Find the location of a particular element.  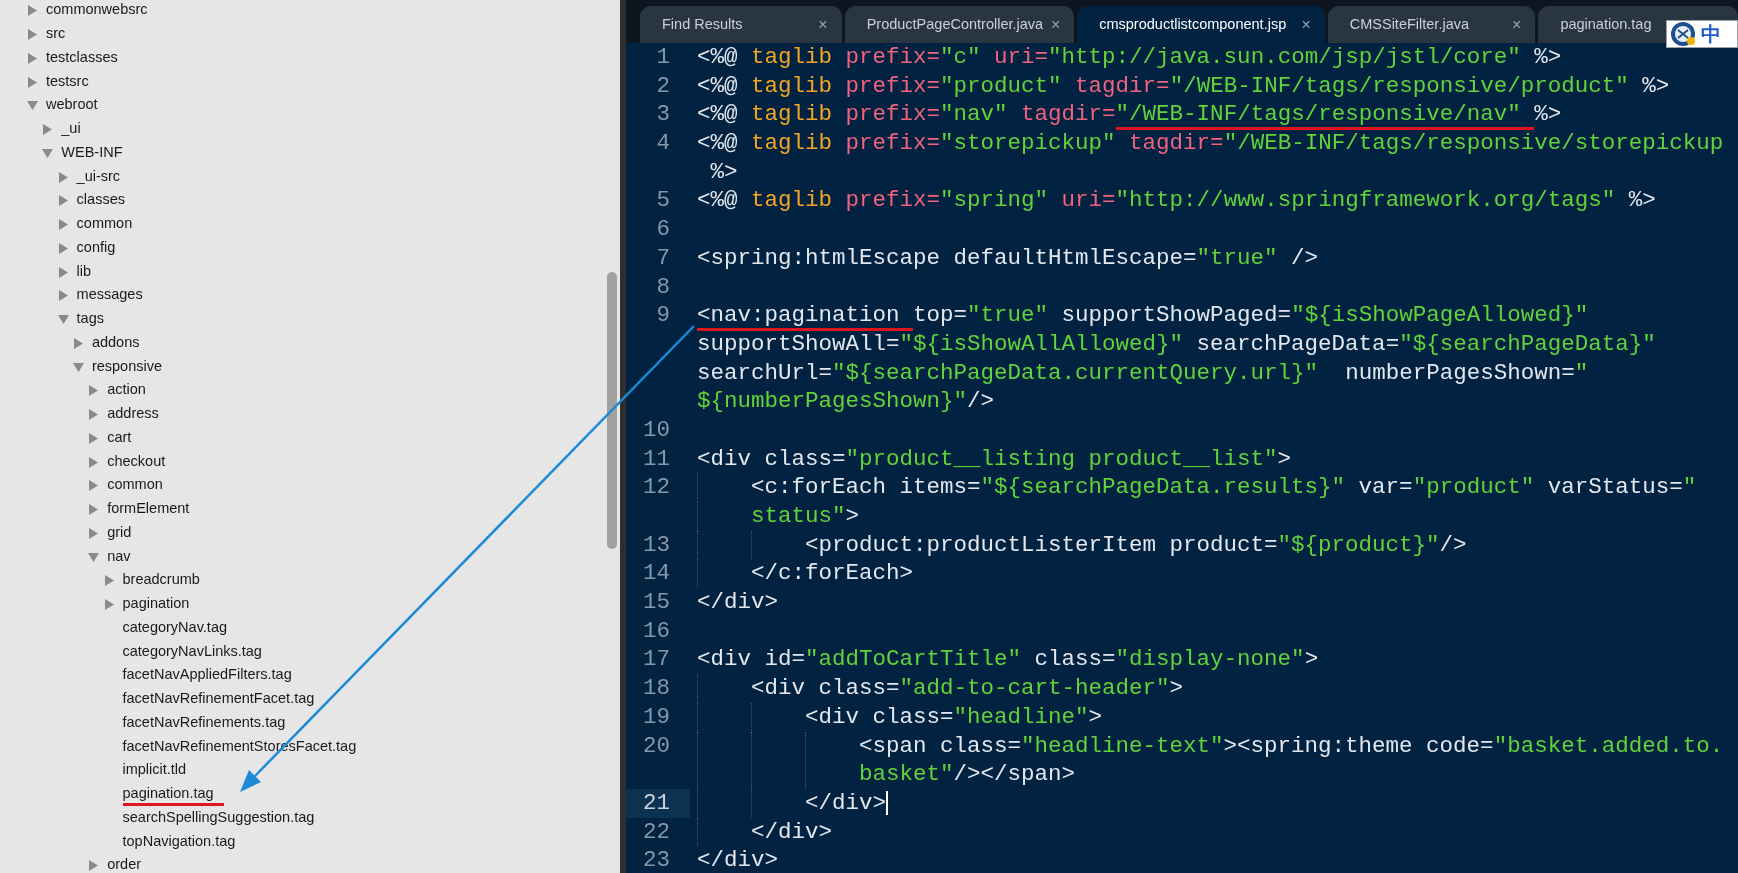

code-line: <c:forEach items="${searchPageData.results}" var="product" varStatus=" is located at coordinates (1224, 487).